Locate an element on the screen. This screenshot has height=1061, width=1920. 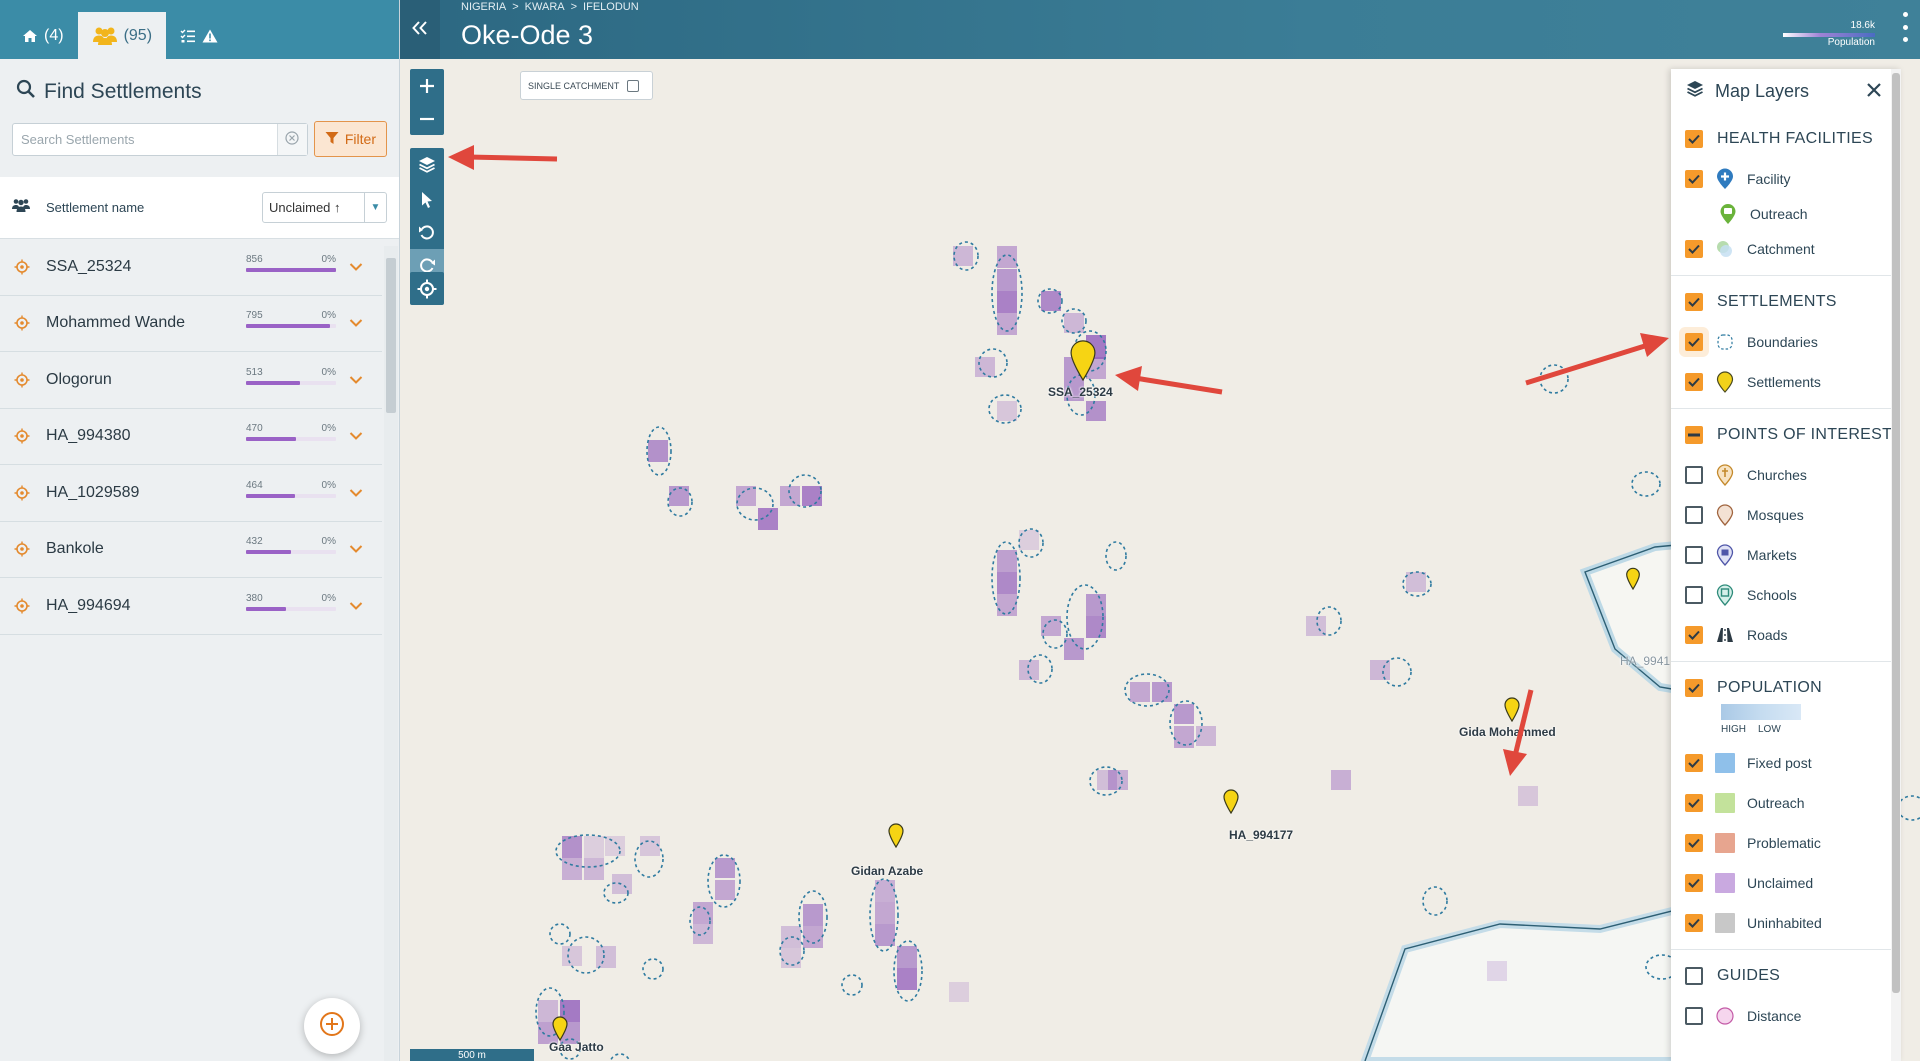
zoom-out-button is located at coordinates (427, 118).